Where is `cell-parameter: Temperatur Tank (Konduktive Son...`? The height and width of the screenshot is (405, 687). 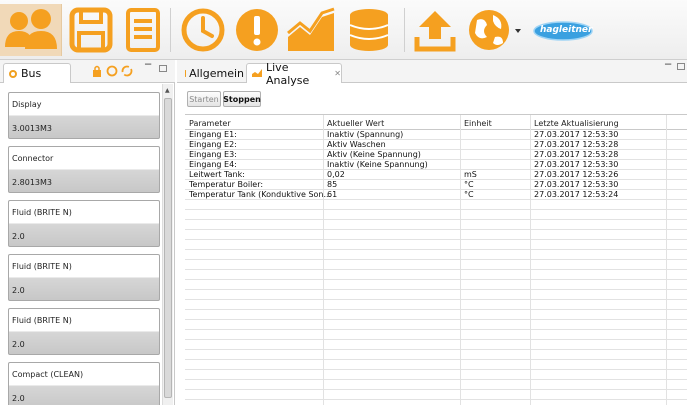 cell-parameter: Temperatur Tank (Konduktive Son... is located at coordinates (260, 194).